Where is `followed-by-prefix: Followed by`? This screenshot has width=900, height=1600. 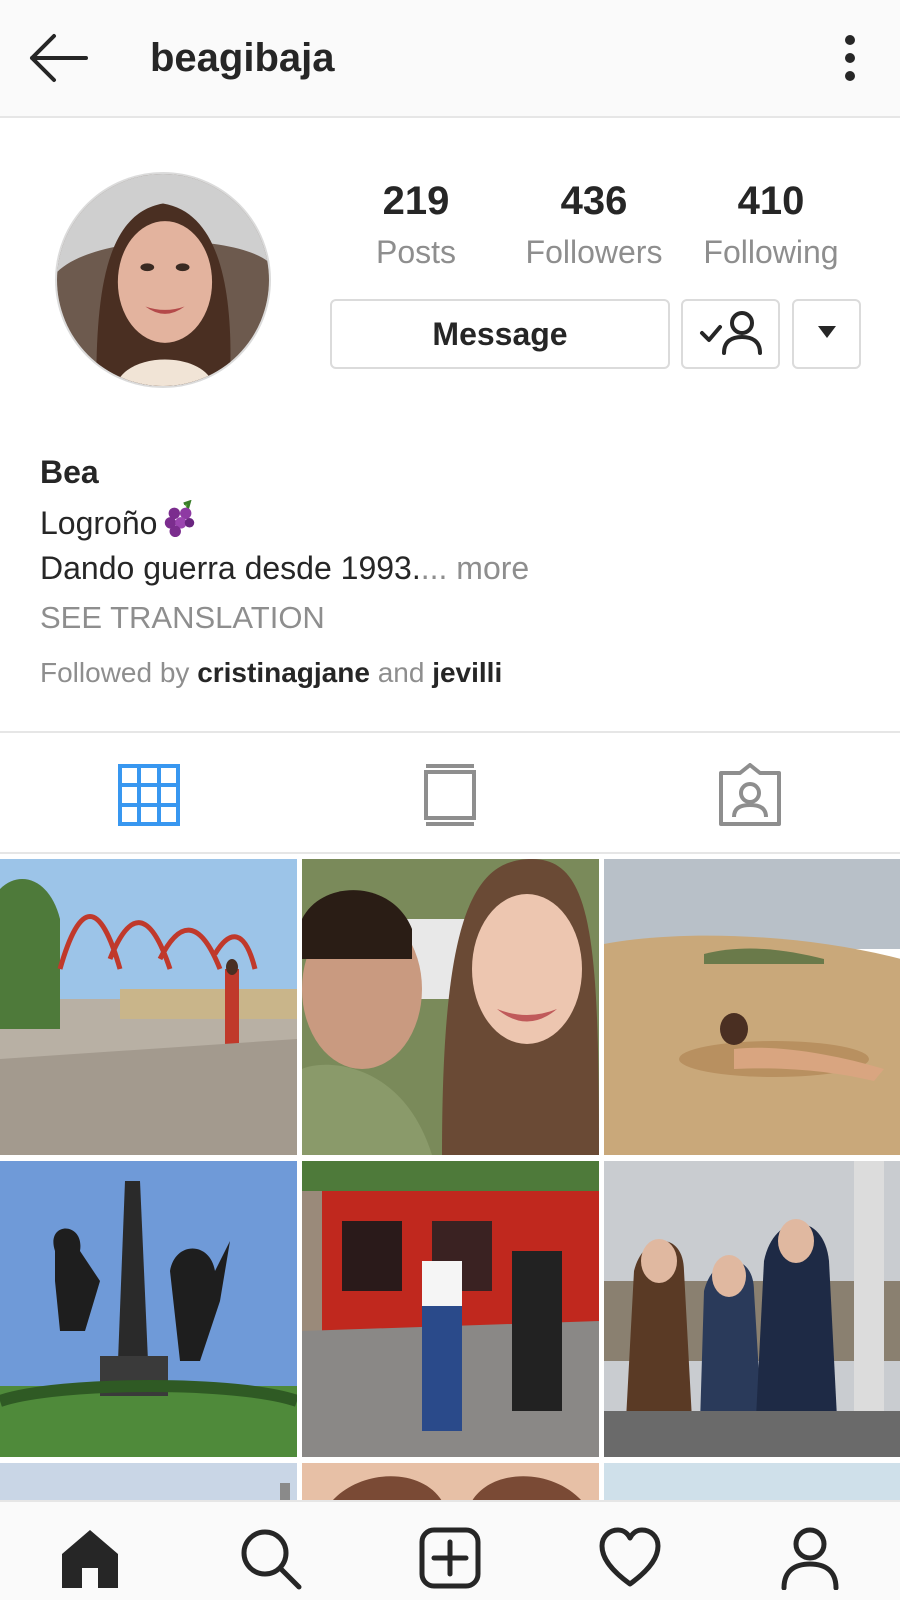 followed-by-prefix: Followed by is located at coordinates (115, 672).